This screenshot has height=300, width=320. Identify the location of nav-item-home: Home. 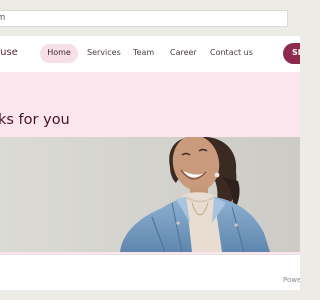
(59, 53).